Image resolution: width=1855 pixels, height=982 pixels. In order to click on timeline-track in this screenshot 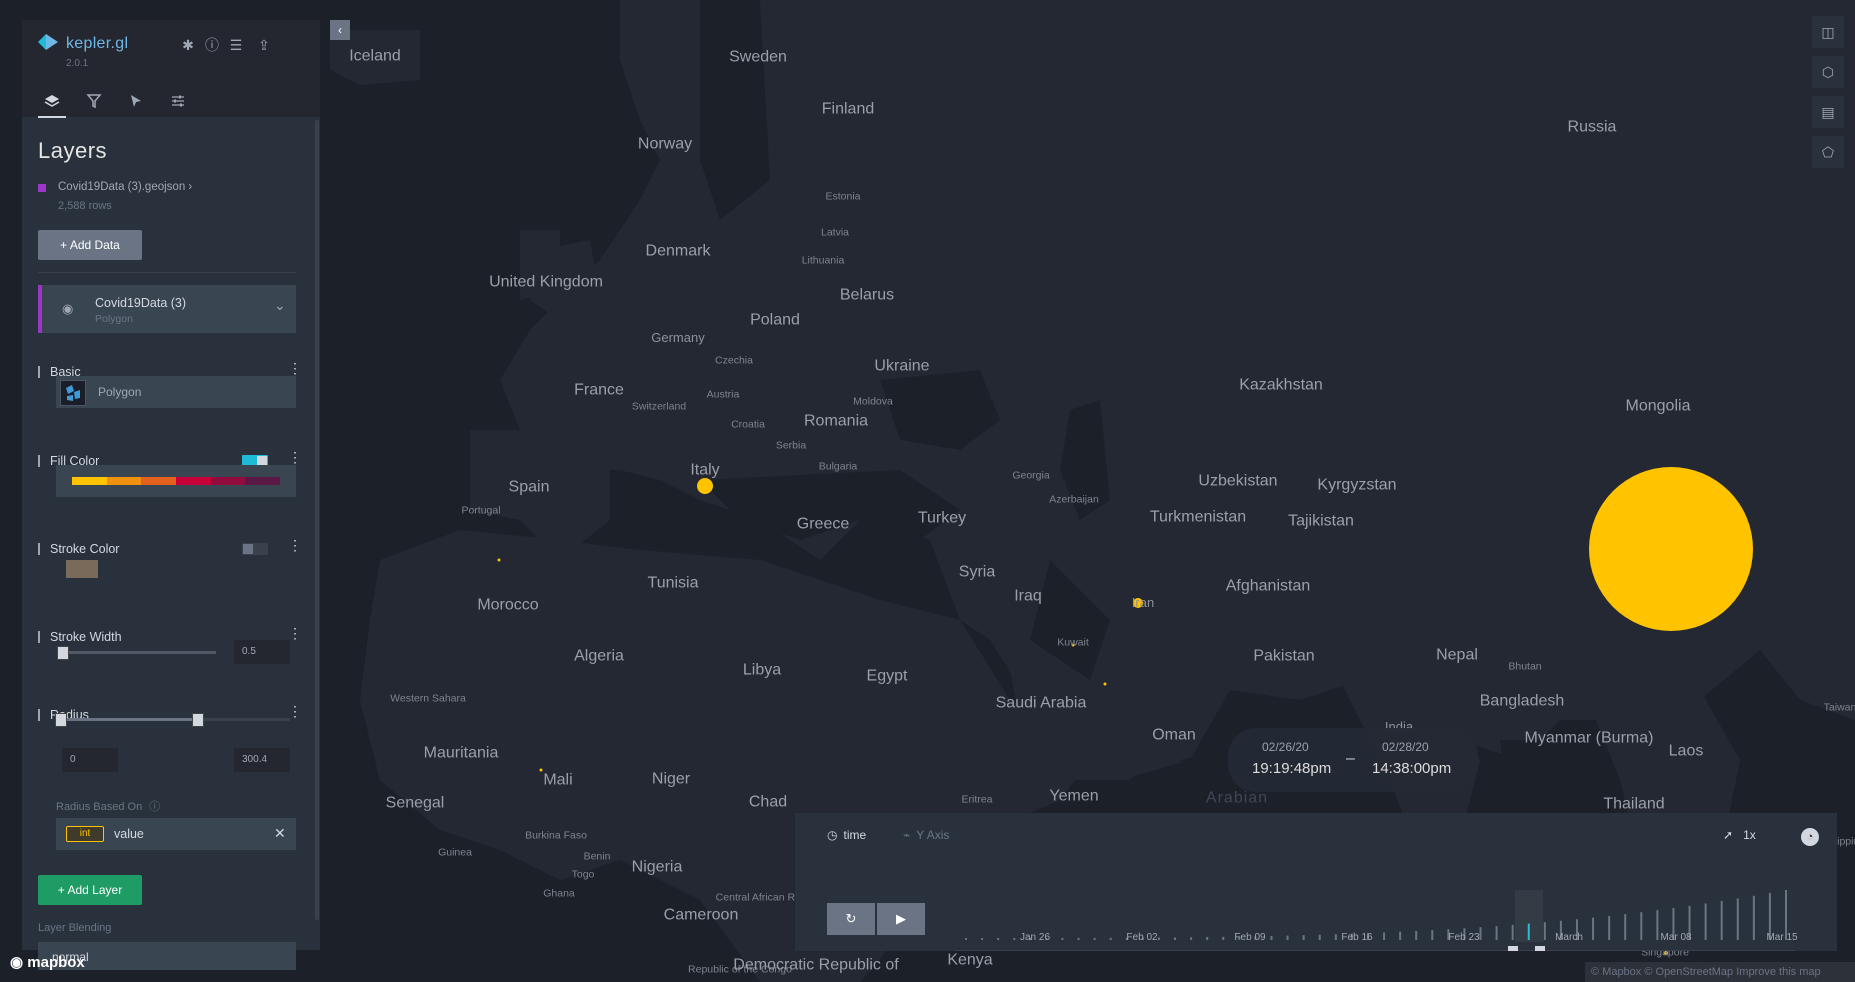, I will do `click(1375, 950)`.